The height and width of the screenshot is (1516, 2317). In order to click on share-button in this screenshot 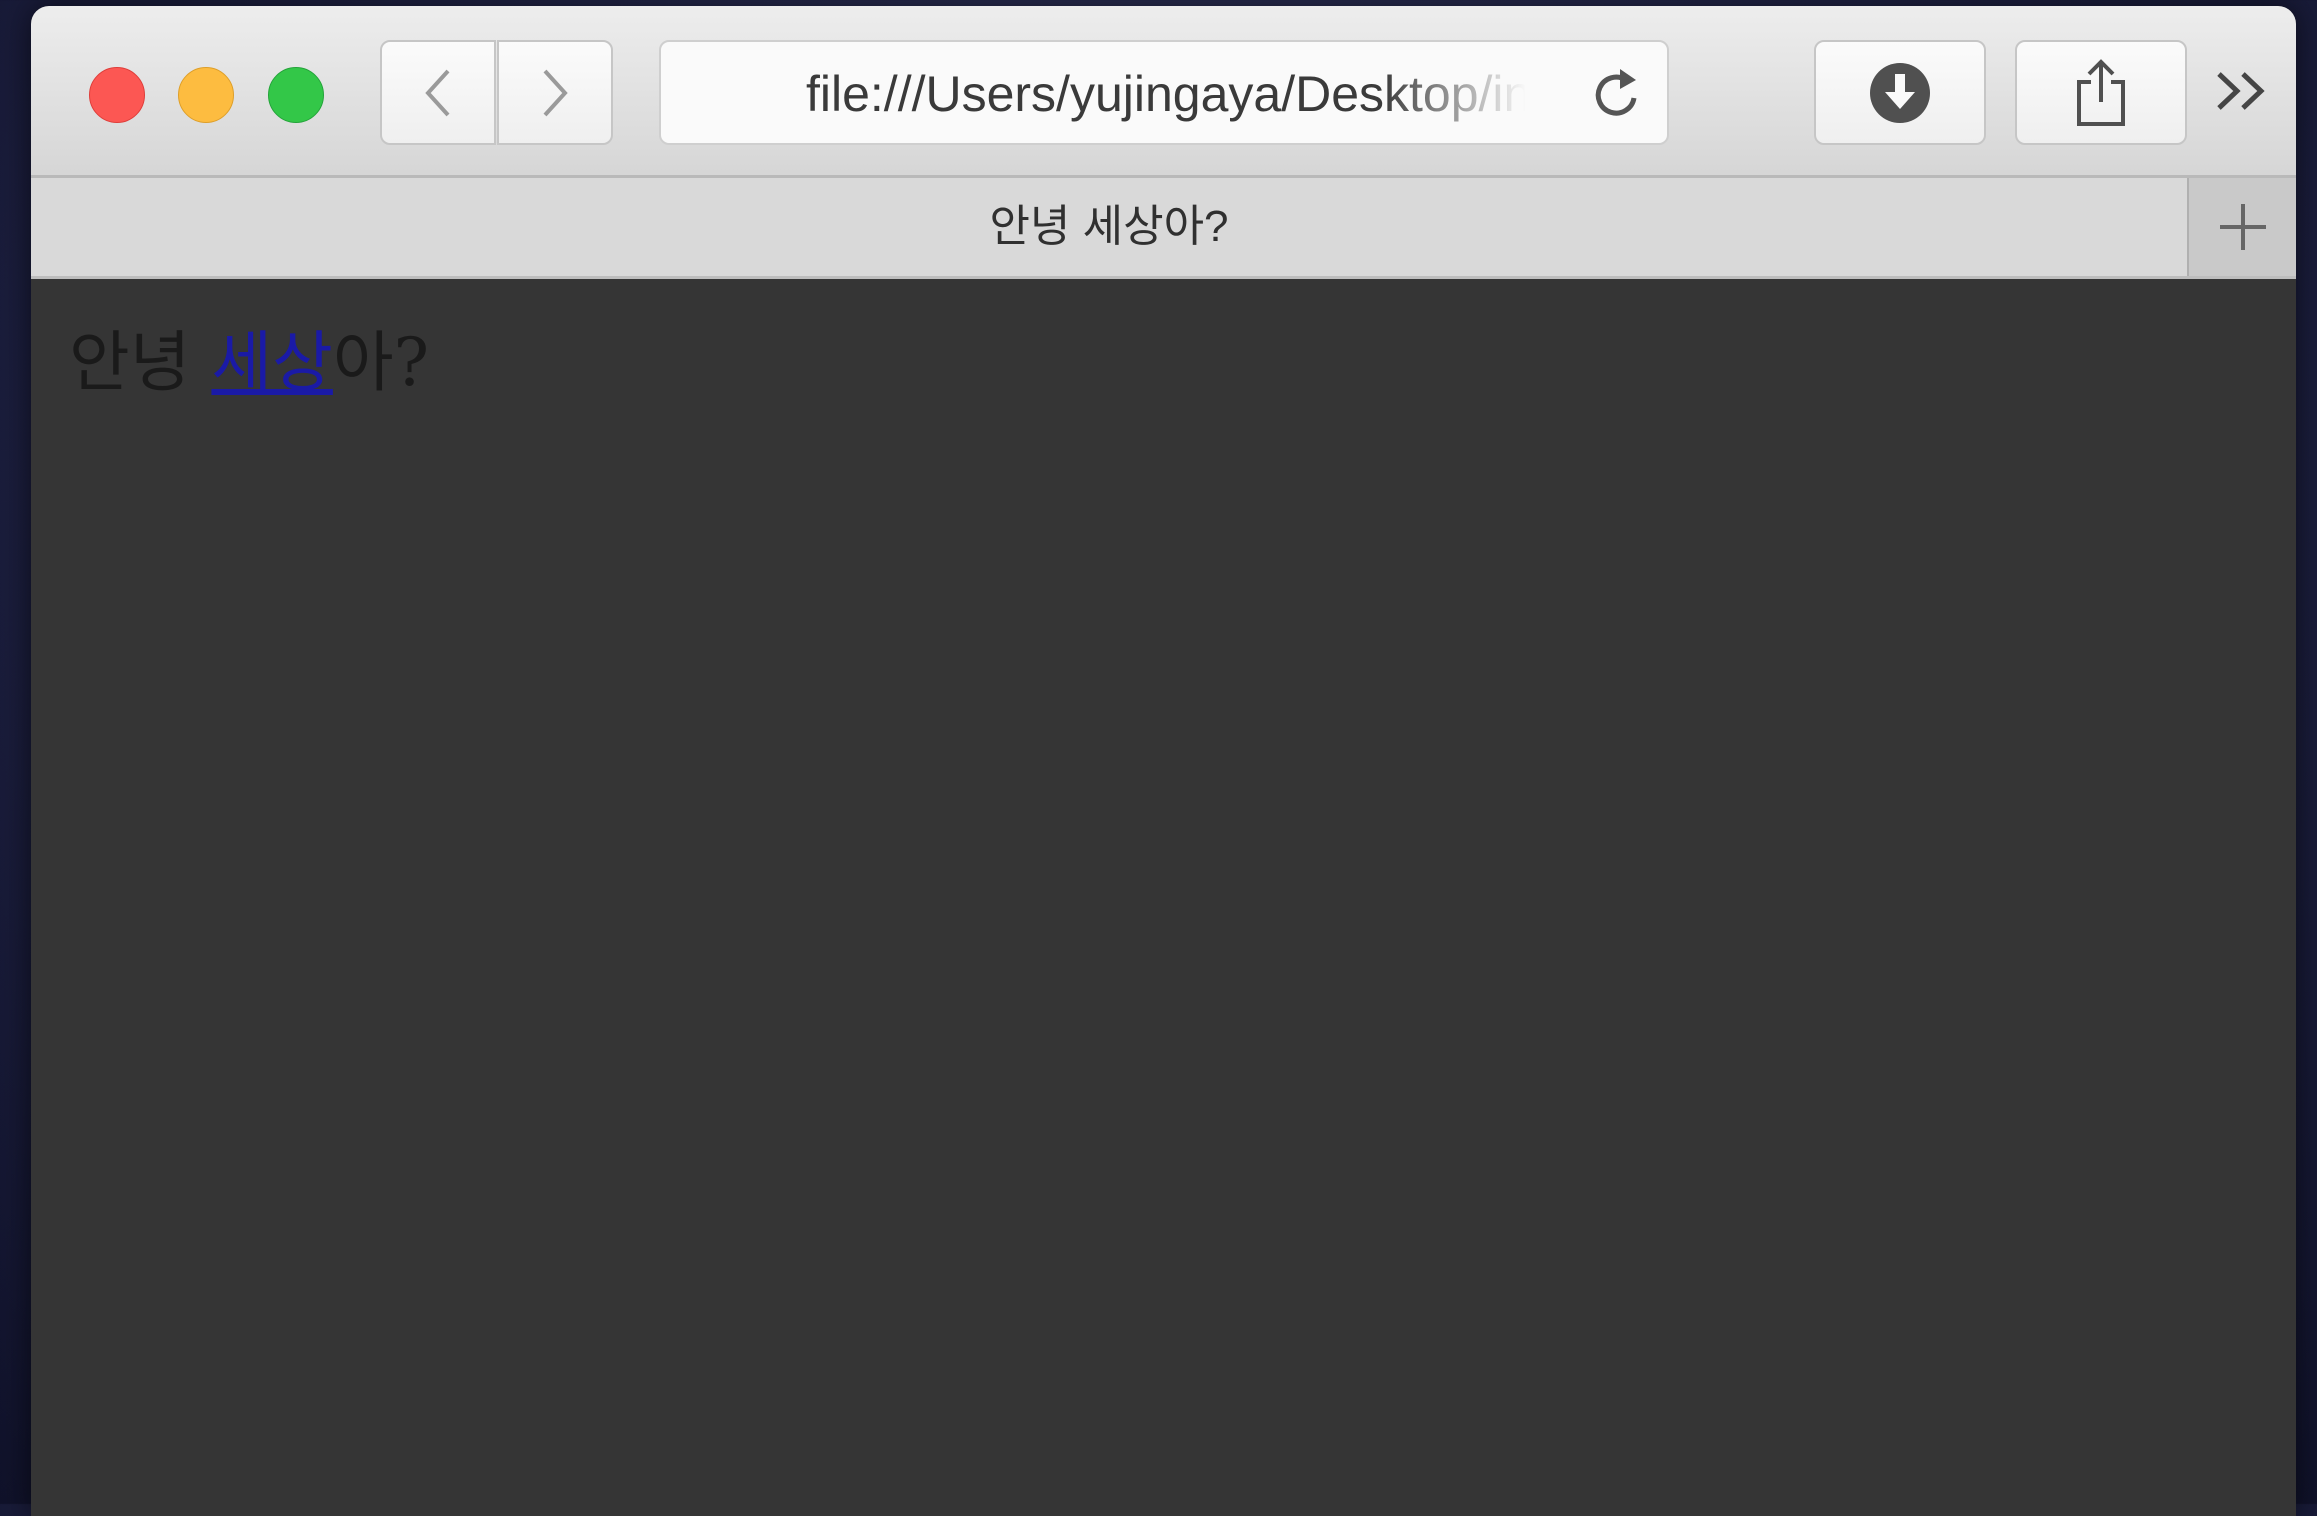, I will do `click(2101, 92)`.